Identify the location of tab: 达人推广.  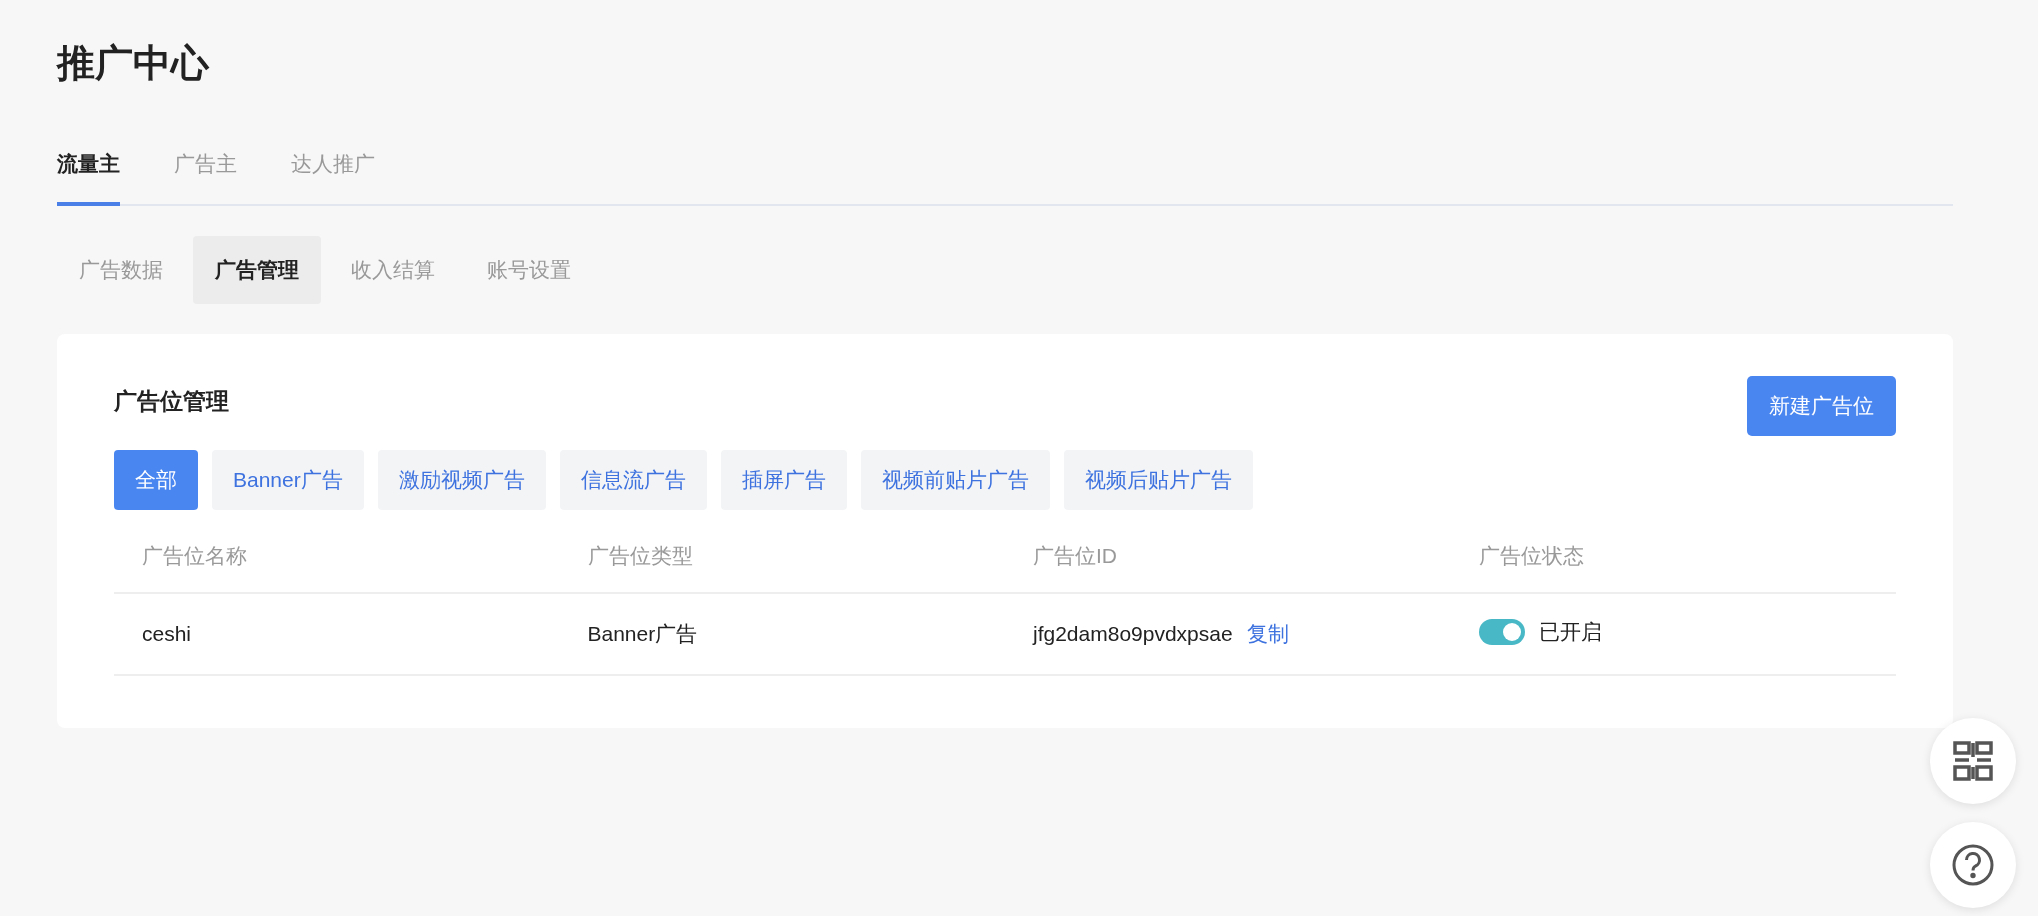
(333, 178).